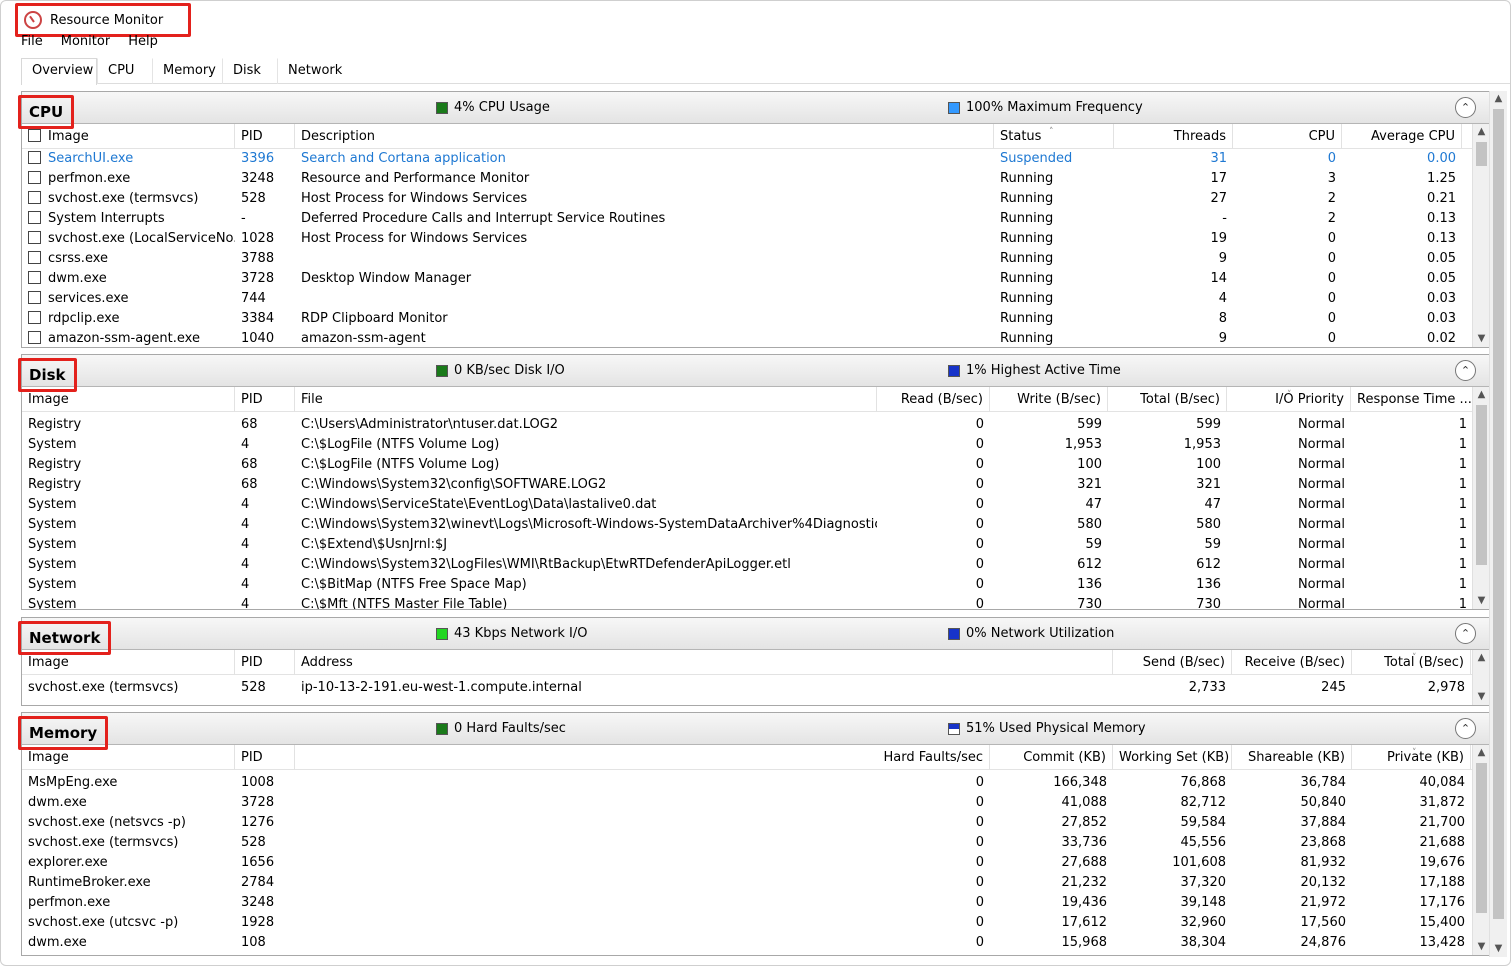  What do you see at coordinates (59, 71) in the screenshot?
I see `tab-overview: Overview` at bounding box center [59, 71].